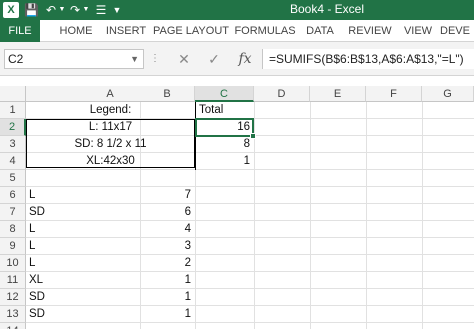 This screenshot has height=329, width=474. Describe the element at coordinates (13, 127) in the screenshot. I see `row-header-2: 2` at that location.